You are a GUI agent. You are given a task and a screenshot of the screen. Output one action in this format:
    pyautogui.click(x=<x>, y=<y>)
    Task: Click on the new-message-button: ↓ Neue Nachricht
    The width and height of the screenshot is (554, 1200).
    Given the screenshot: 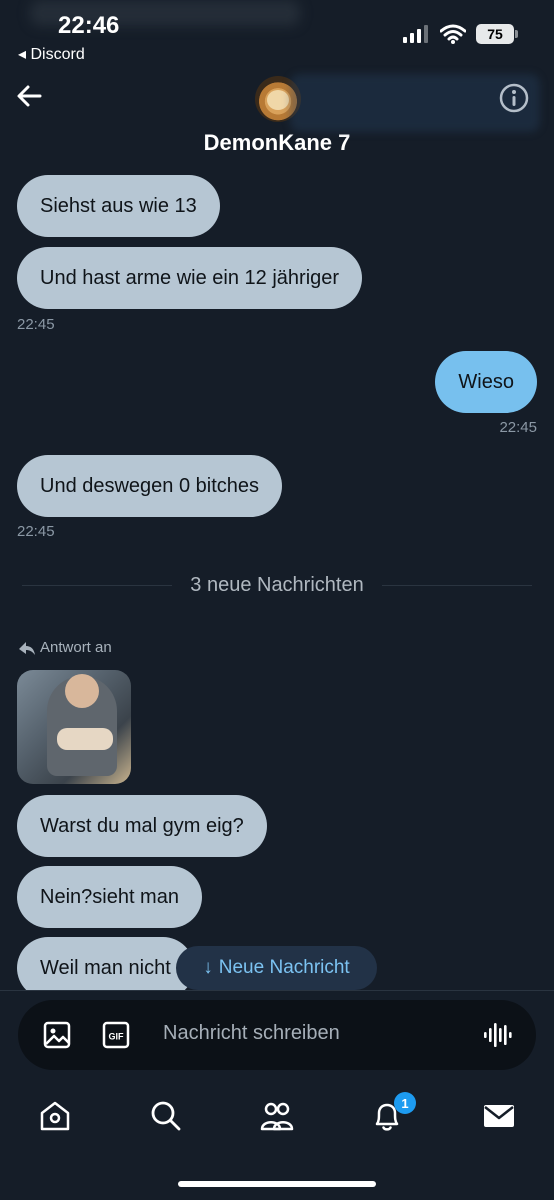 What is the action you would take?
    pyautogui.click(x=276, y=968)
    